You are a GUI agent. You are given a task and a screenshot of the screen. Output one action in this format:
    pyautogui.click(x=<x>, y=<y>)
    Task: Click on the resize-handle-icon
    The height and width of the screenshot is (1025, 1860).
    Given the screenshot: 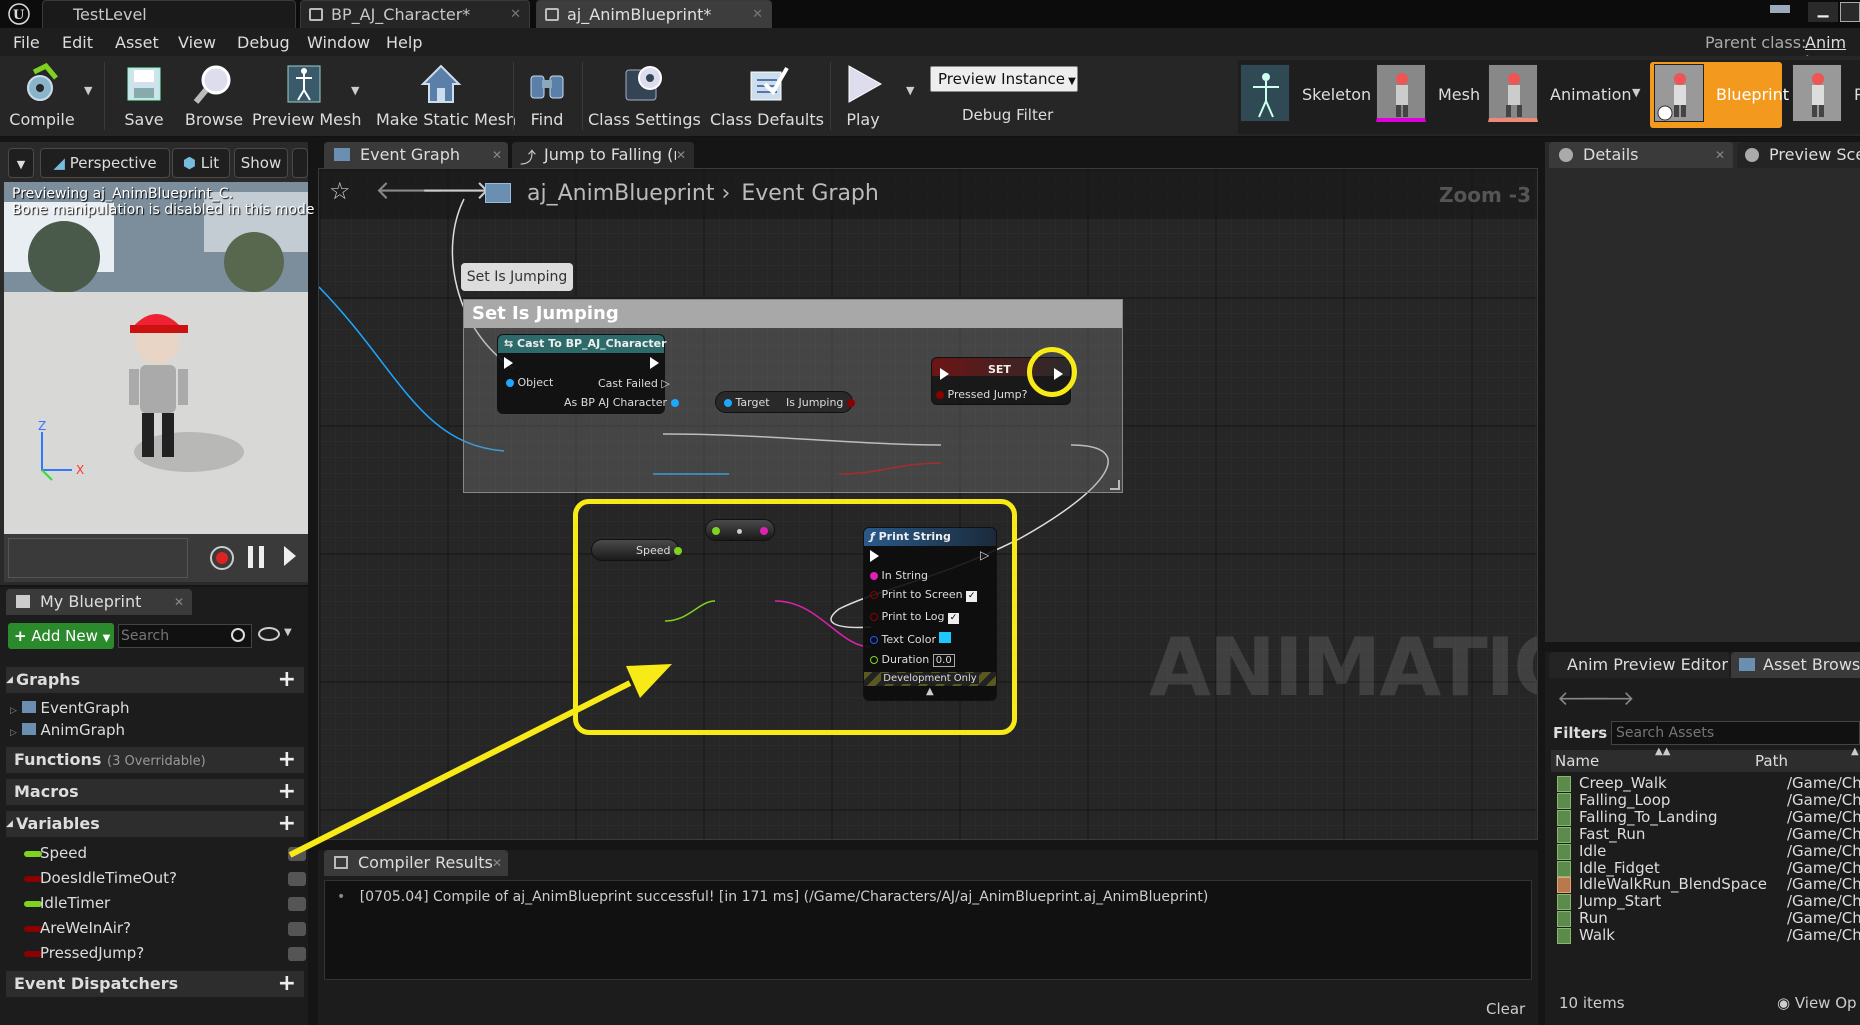 What is the action you would take?
    pyautogui.click(x=1115, y=485)
    